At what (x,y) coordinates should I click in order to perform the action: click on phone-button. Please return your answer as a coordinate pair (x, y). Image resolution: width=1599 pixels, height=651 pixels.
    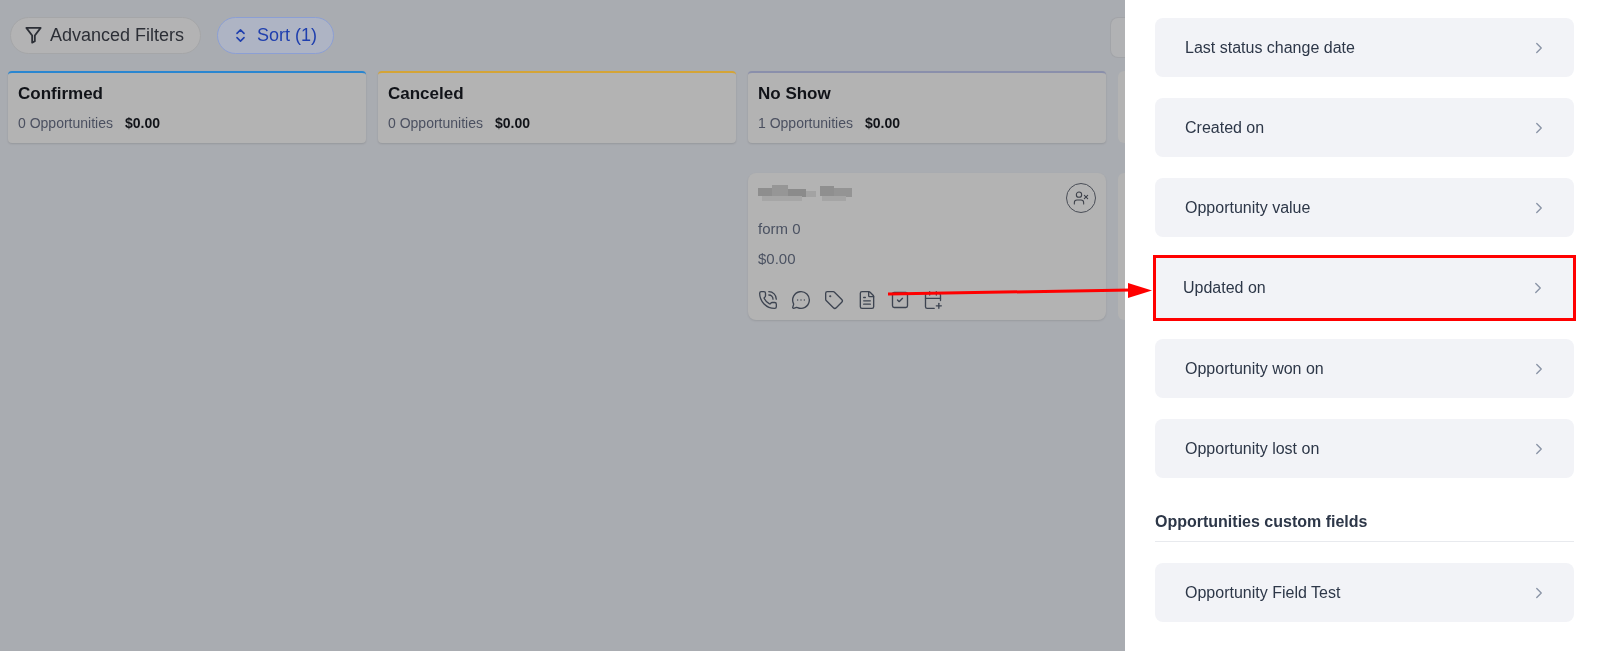
    Looking at the image, I should click on (768, 300).